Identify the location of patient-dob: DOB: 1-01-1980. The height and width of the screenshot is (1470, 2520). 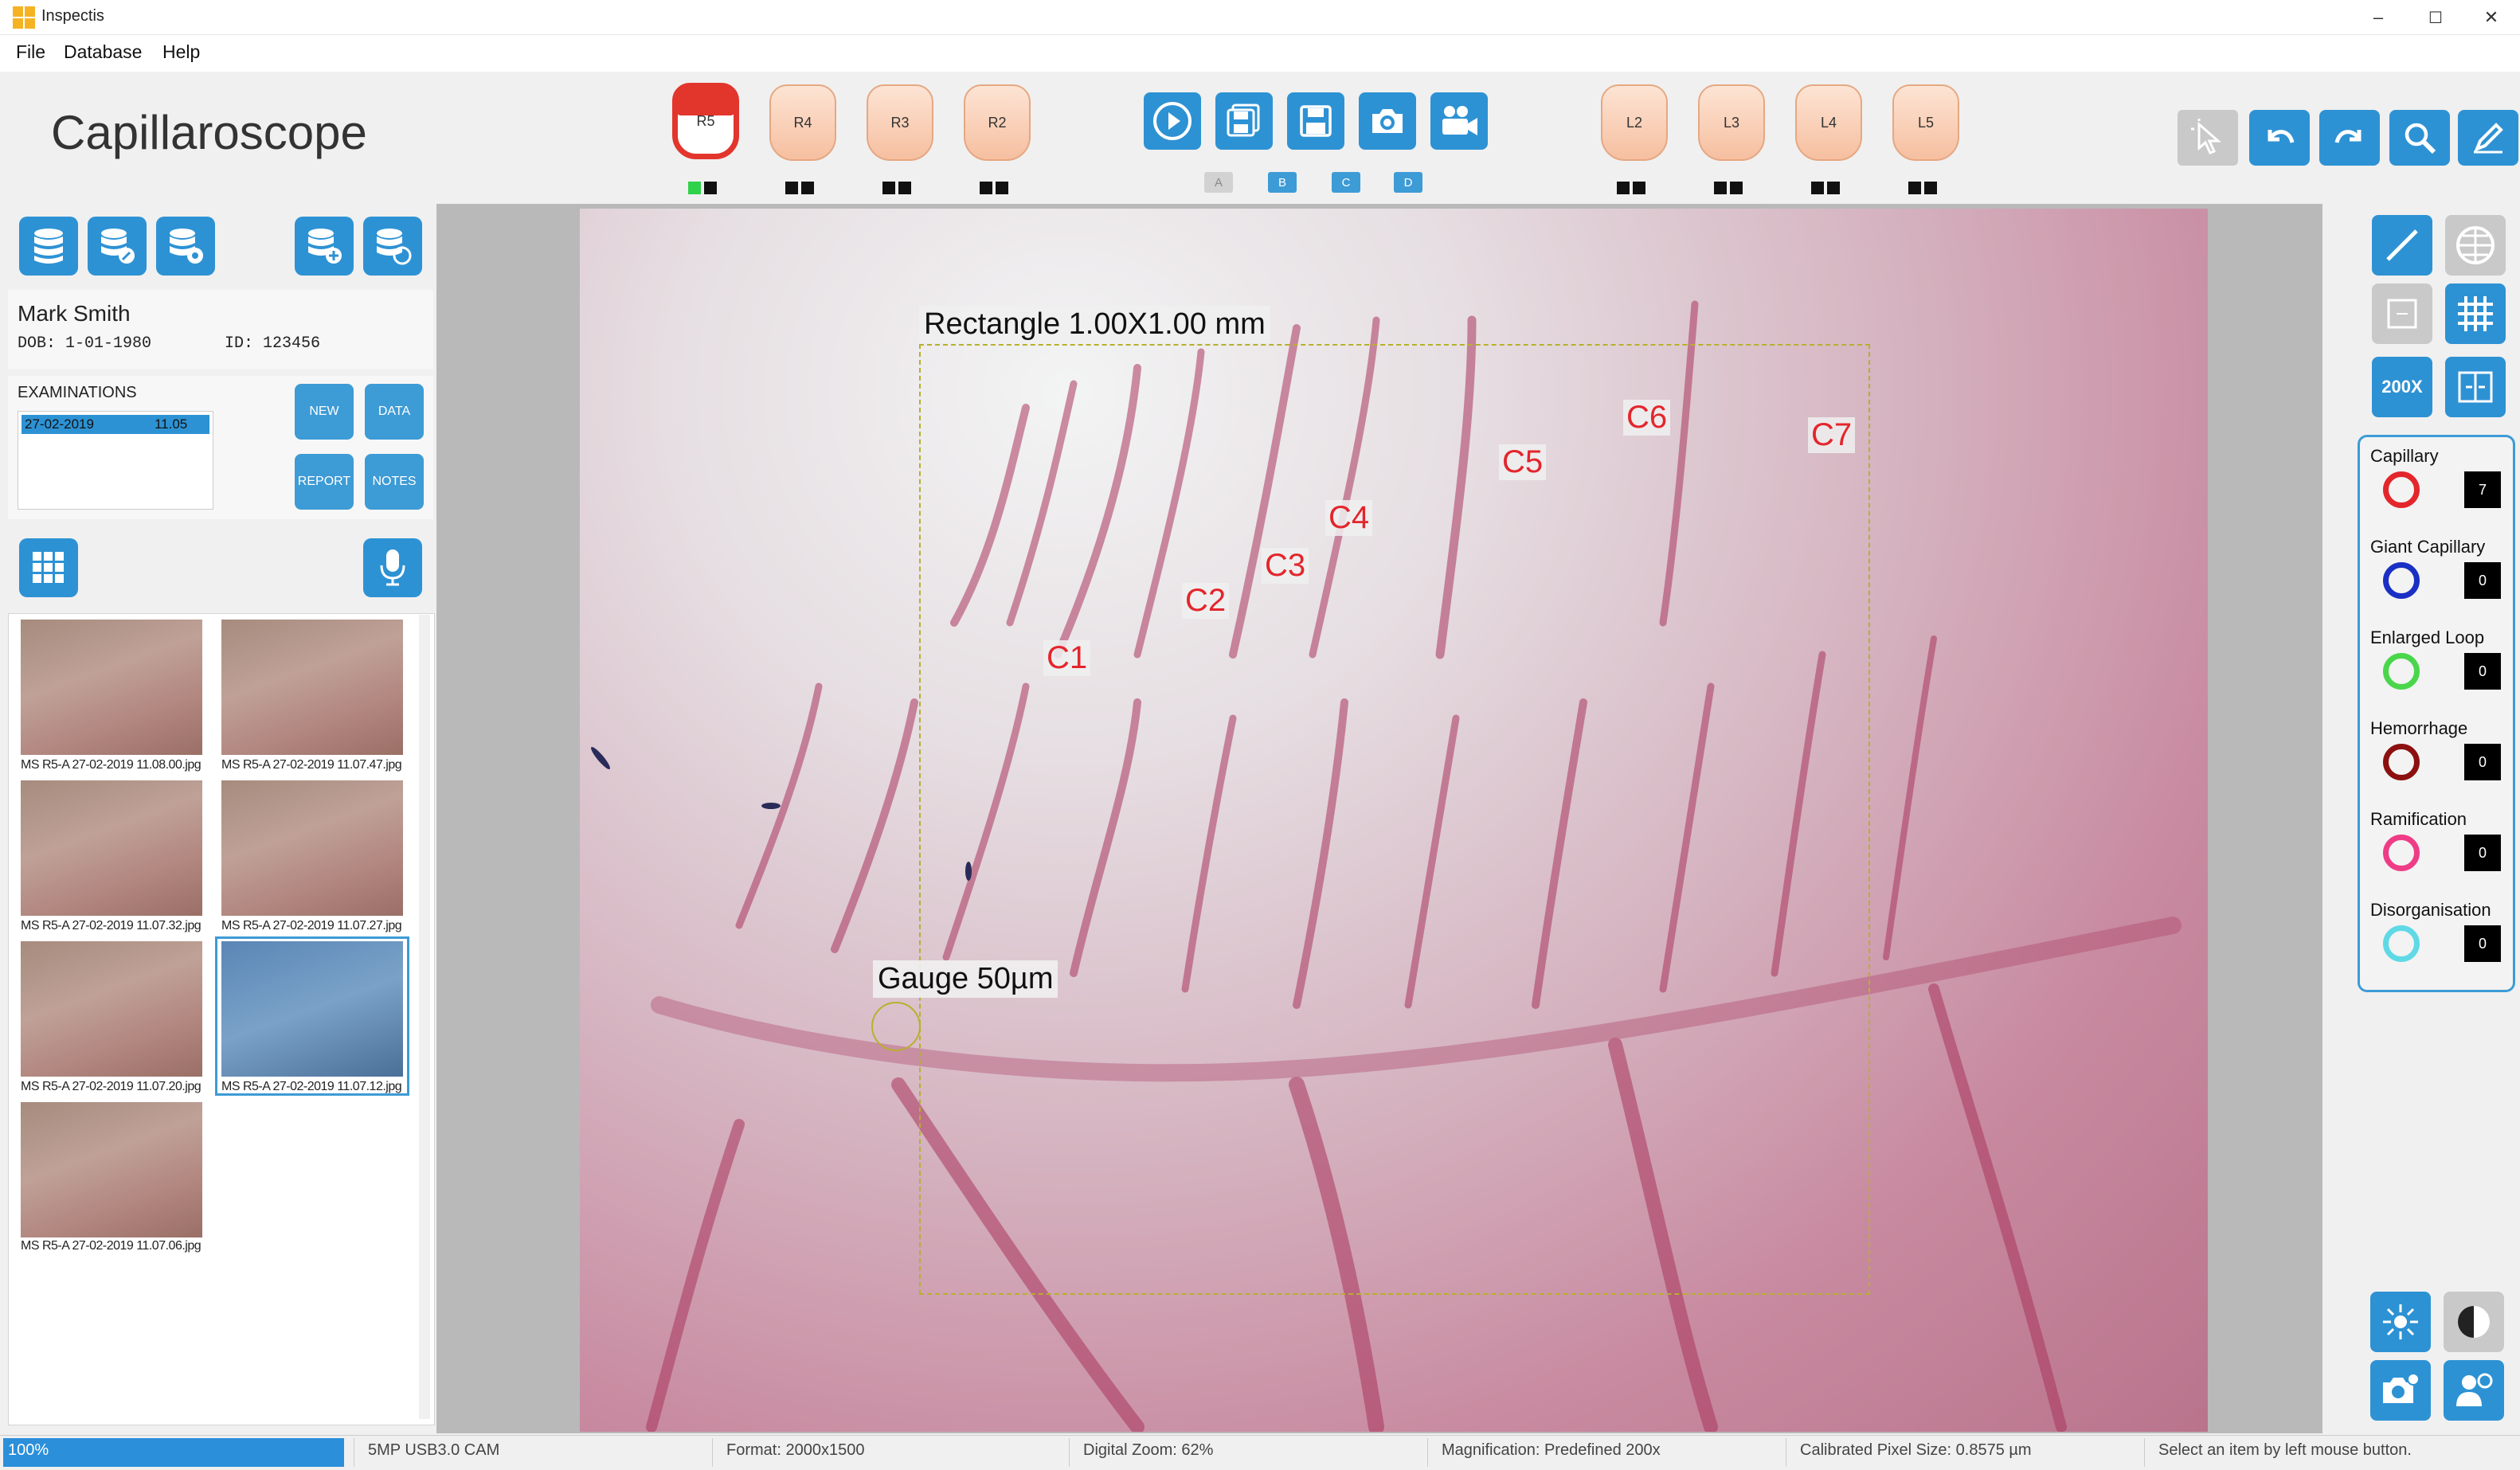
(85, 344).